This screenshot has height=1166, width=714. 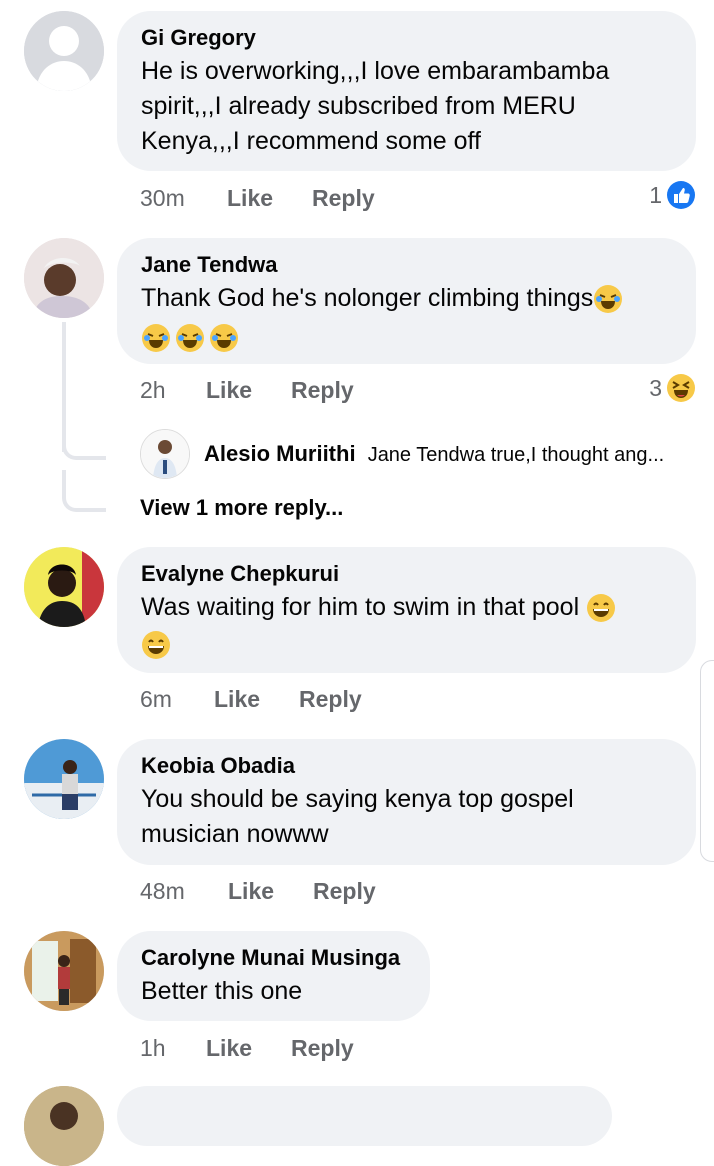 I want to click on comment-actions: 48m Like Reply, so click(x=258, y=891).